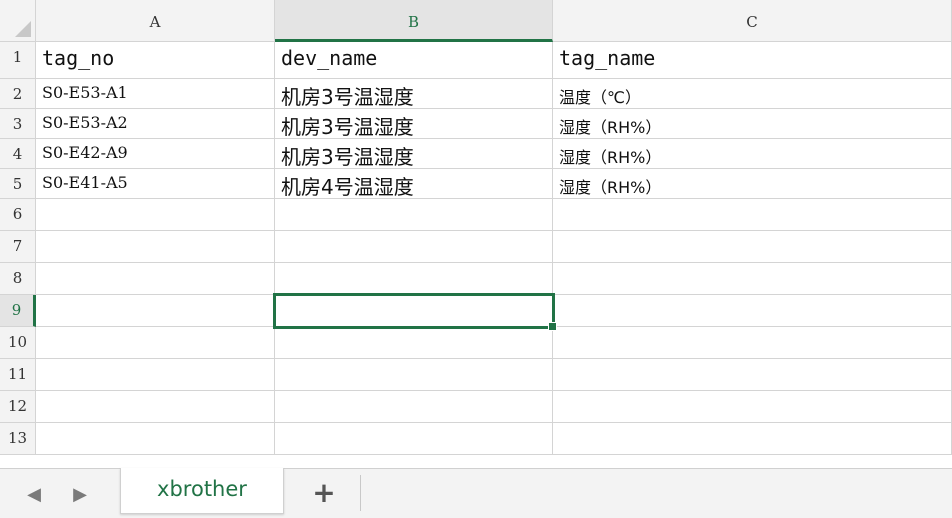  I want to click on column-header-a: A, so click(155, 21).